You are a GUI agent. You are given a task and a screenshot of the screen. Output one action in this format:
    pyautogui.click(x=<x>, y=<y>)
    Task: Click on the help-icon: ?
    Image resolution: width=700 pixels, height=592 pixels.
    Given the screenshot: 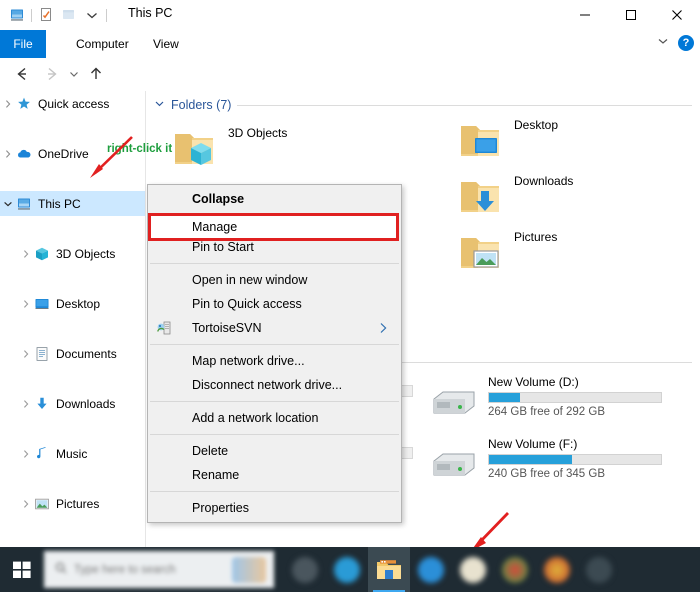 What is the action you would take?
    pyautogui.click(x=686, y=42)
    